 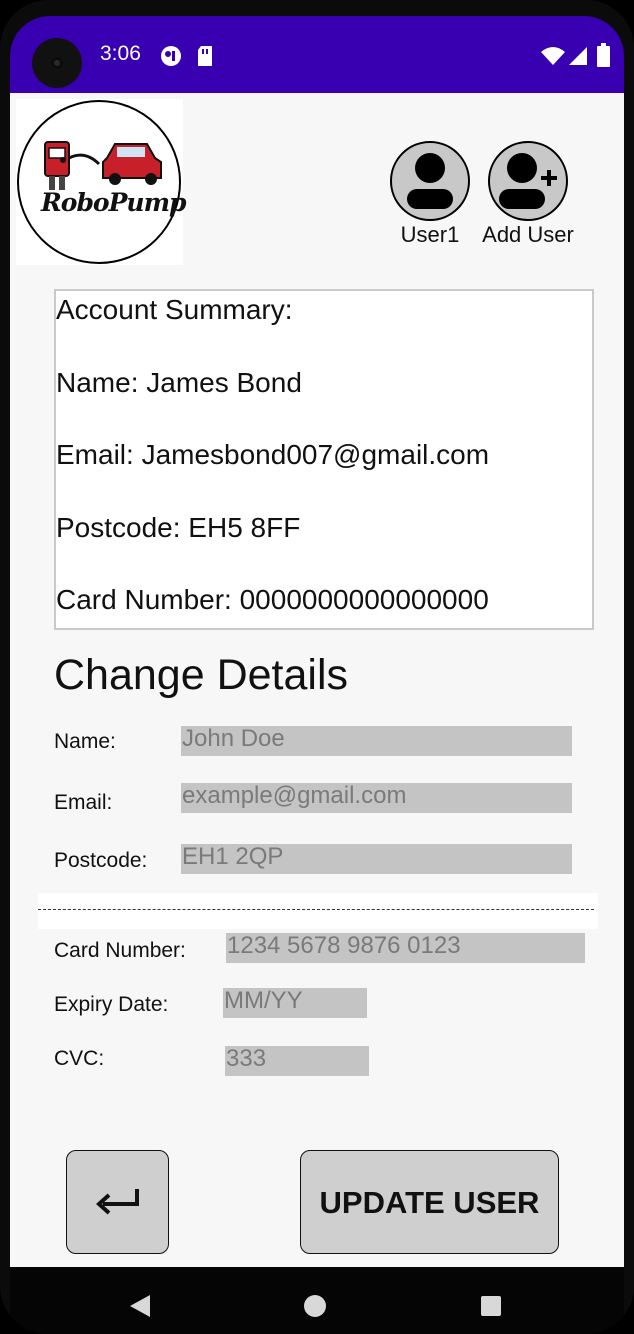 What do you see at coordinates (140, 1306) in the screenshot?
I see `nav-back-icon` at bounding box center [140, 1306].